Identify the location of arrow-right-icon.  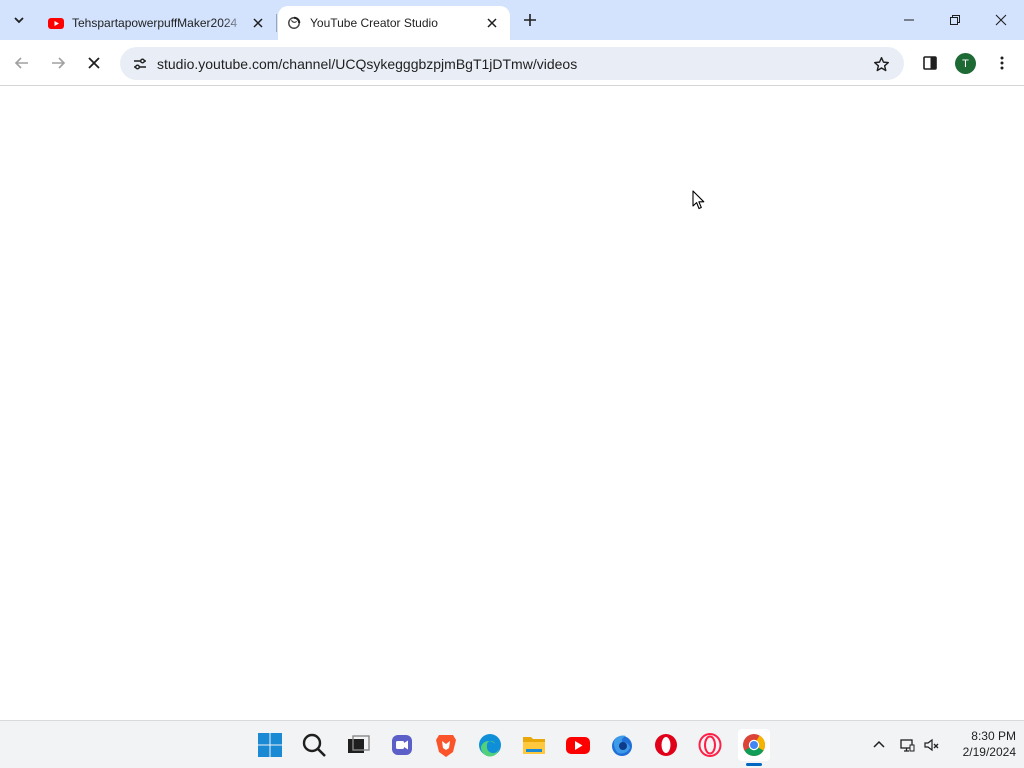
(59, 63).